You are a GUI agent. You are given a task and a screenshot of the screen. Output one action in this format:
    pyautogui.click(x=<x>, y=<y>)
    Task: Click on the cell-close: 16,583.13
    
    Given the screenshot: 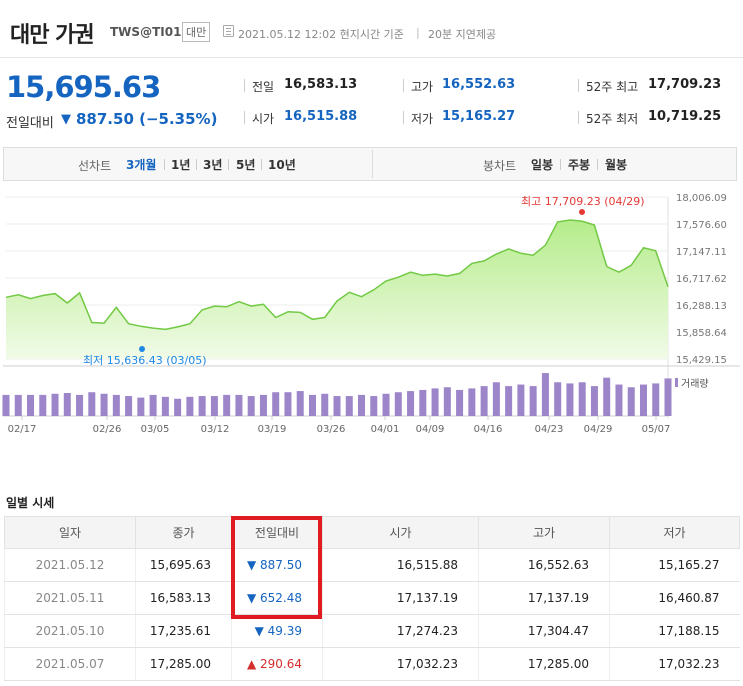 What is the action you would take?
    pyautogui.click(x=183, y=598)
    